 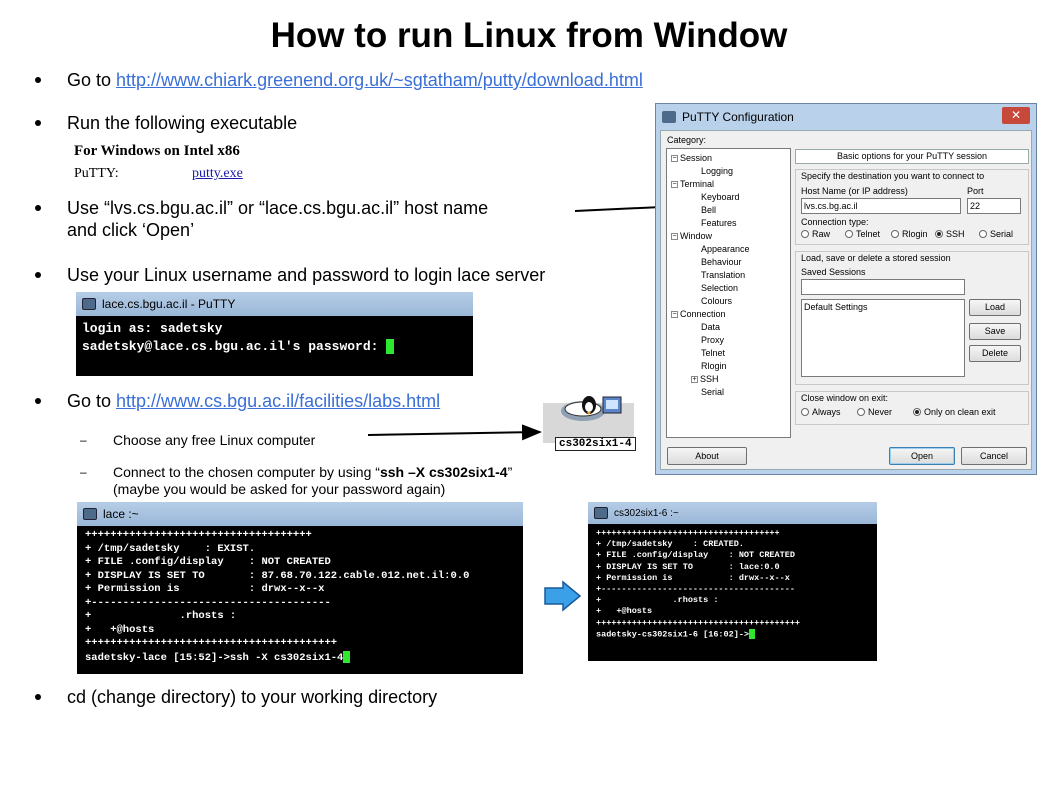 I want to click on about-button: About, so click(x=707, y=456).